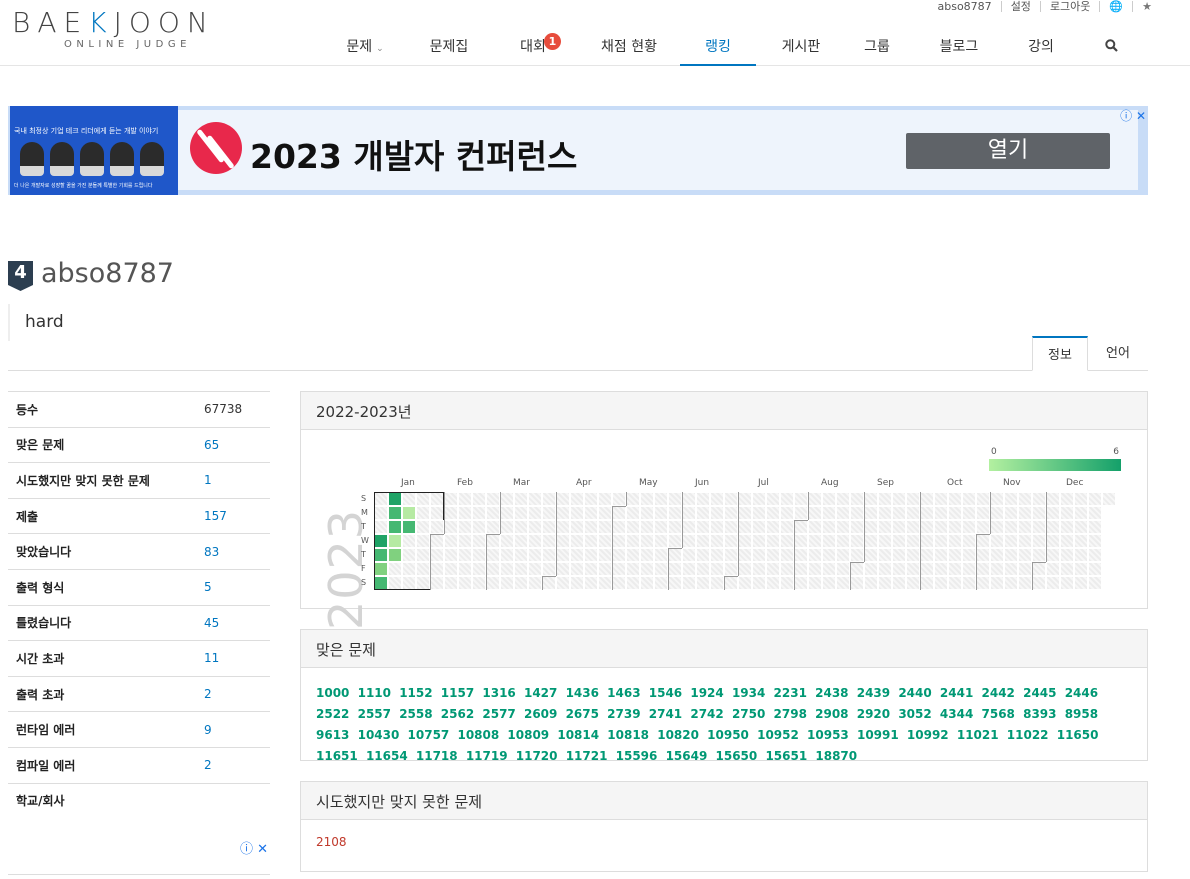 The height and width of the screenshot is (879, 1190). What do you see at coordinates (877, 46) in the screenshot?
I see `nav-group: 그룹` at bounding box center [877, 46].